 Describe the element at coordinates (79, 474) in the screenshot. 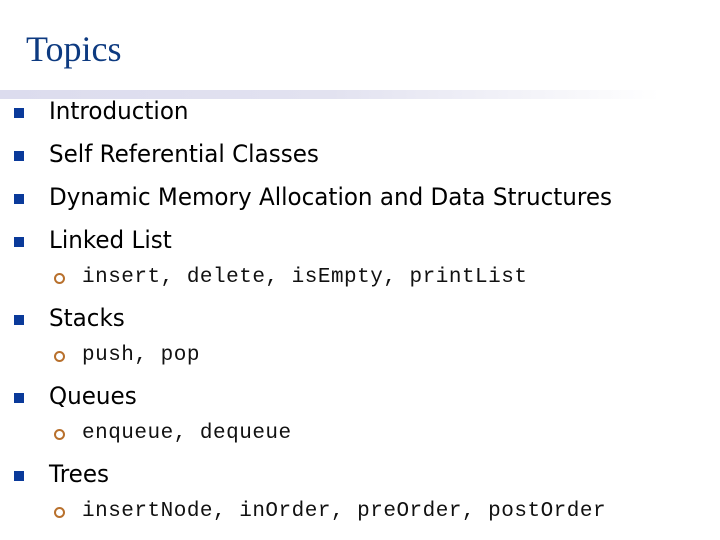

I see `topic-label: Trees` at that location.